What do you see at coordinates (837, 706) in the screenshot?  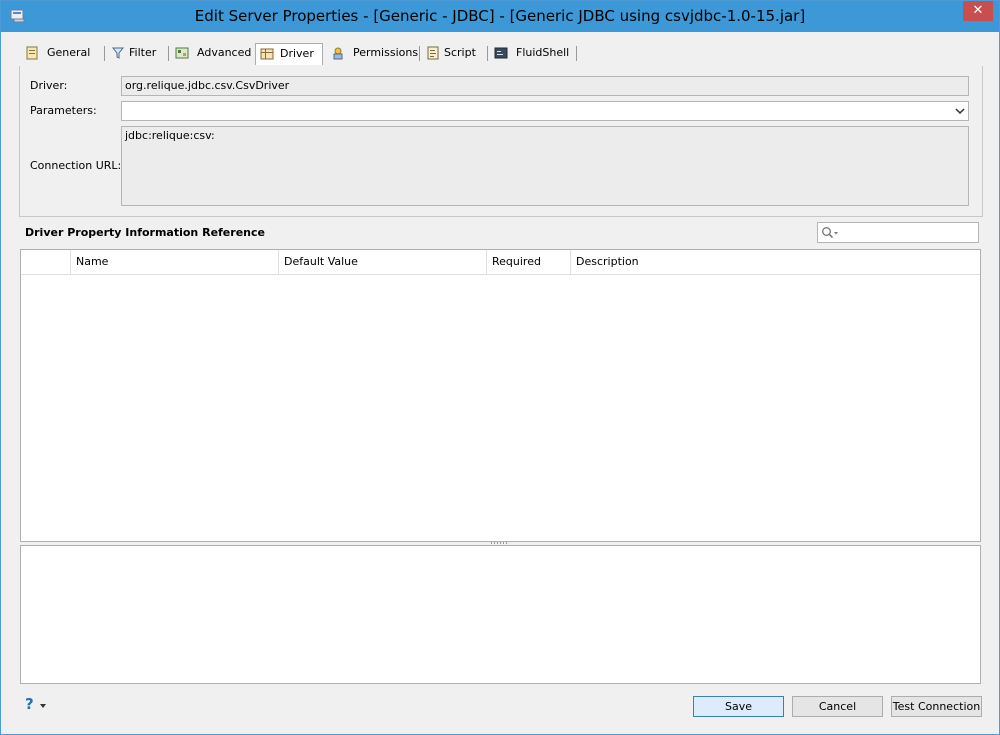 I see `cancel-button: Cancel` at bounding box center [837, 706].